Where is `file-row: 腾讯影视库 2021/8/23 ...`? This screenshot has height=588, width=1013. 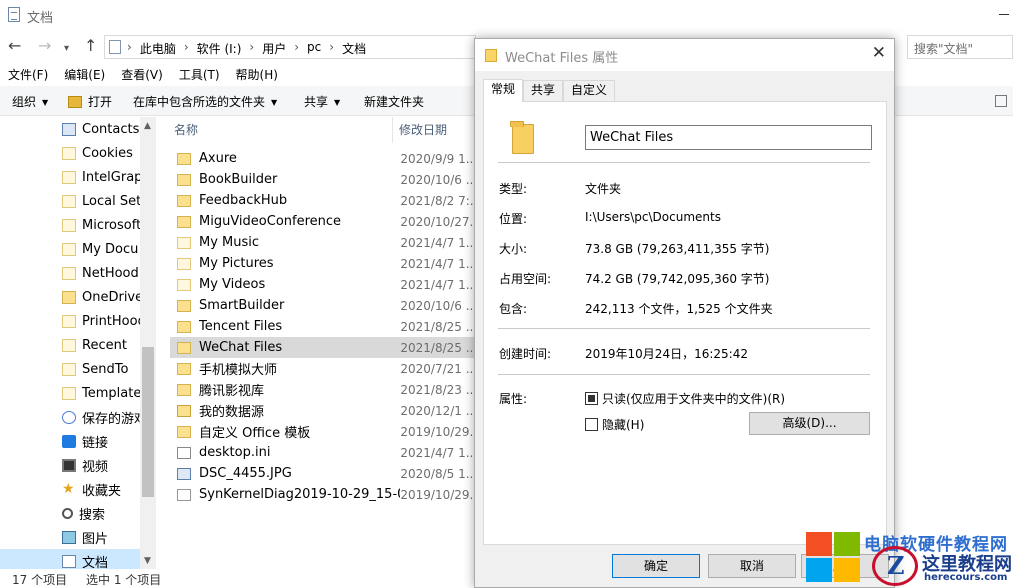 file-row: 腾讯影视库 2021/8/23 ... is located at coordinates (323, 389).